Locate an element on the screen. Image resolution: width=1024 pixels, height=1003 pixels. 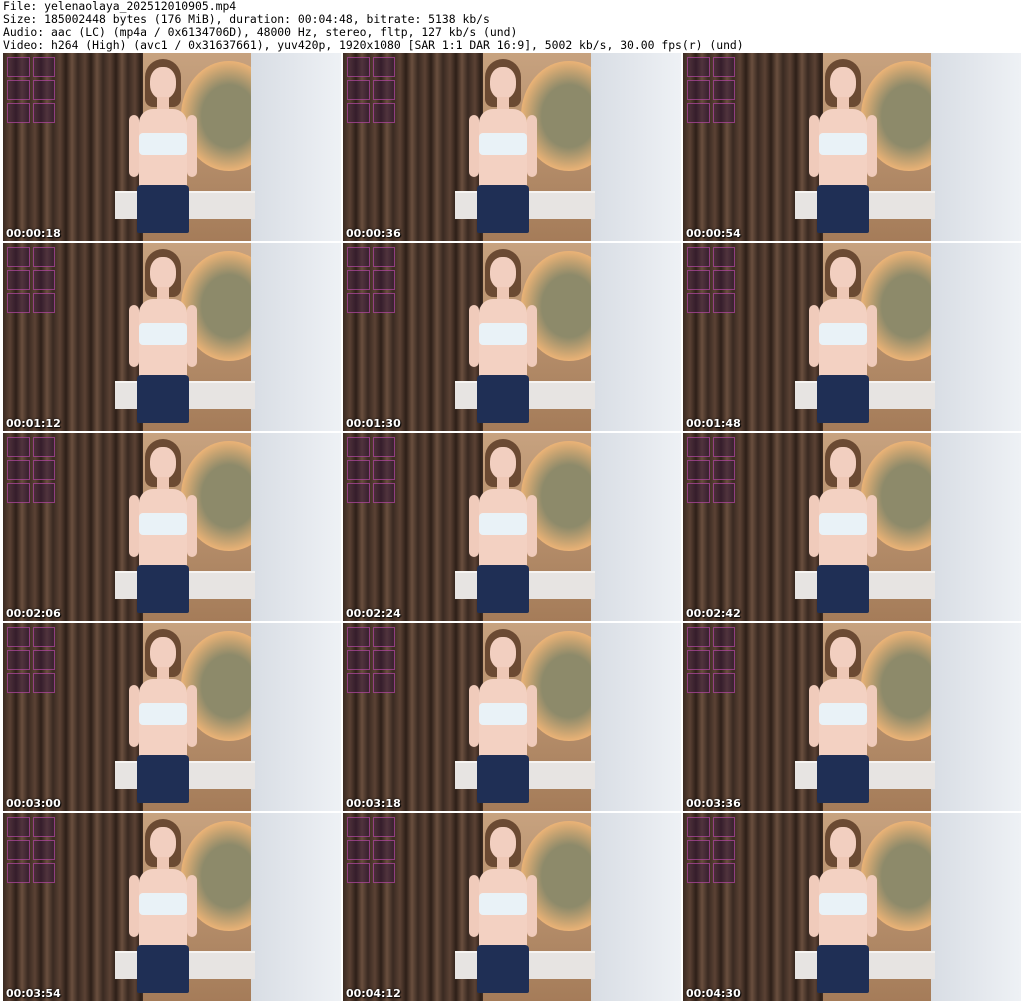
video-thumbnail: 00:03:18 is located at coordinates (512, 717).